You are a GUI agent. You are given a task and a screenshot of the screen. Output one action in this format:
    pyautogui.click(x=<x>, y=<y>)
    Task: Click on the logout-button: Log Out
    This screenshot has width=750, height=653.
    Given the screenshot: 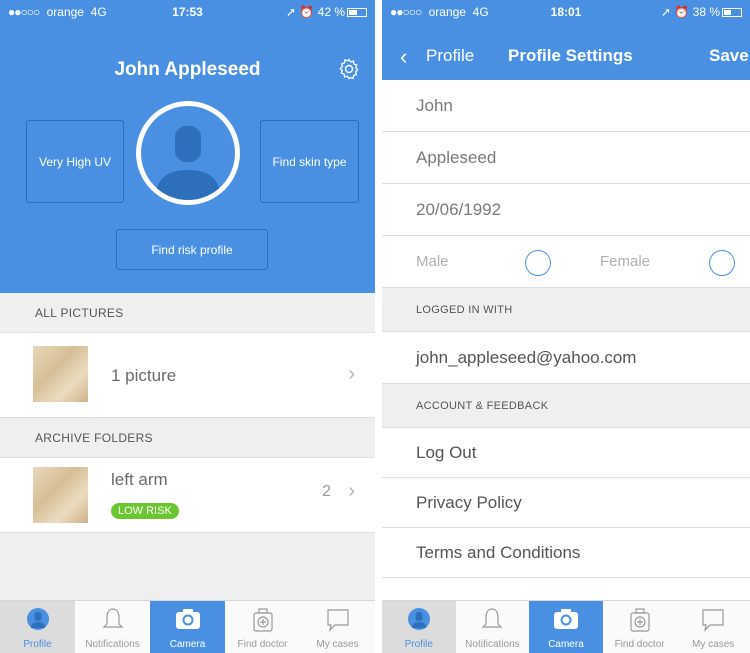 What is the action you would take?
    pyautogui.click(x=566, y=453)
    